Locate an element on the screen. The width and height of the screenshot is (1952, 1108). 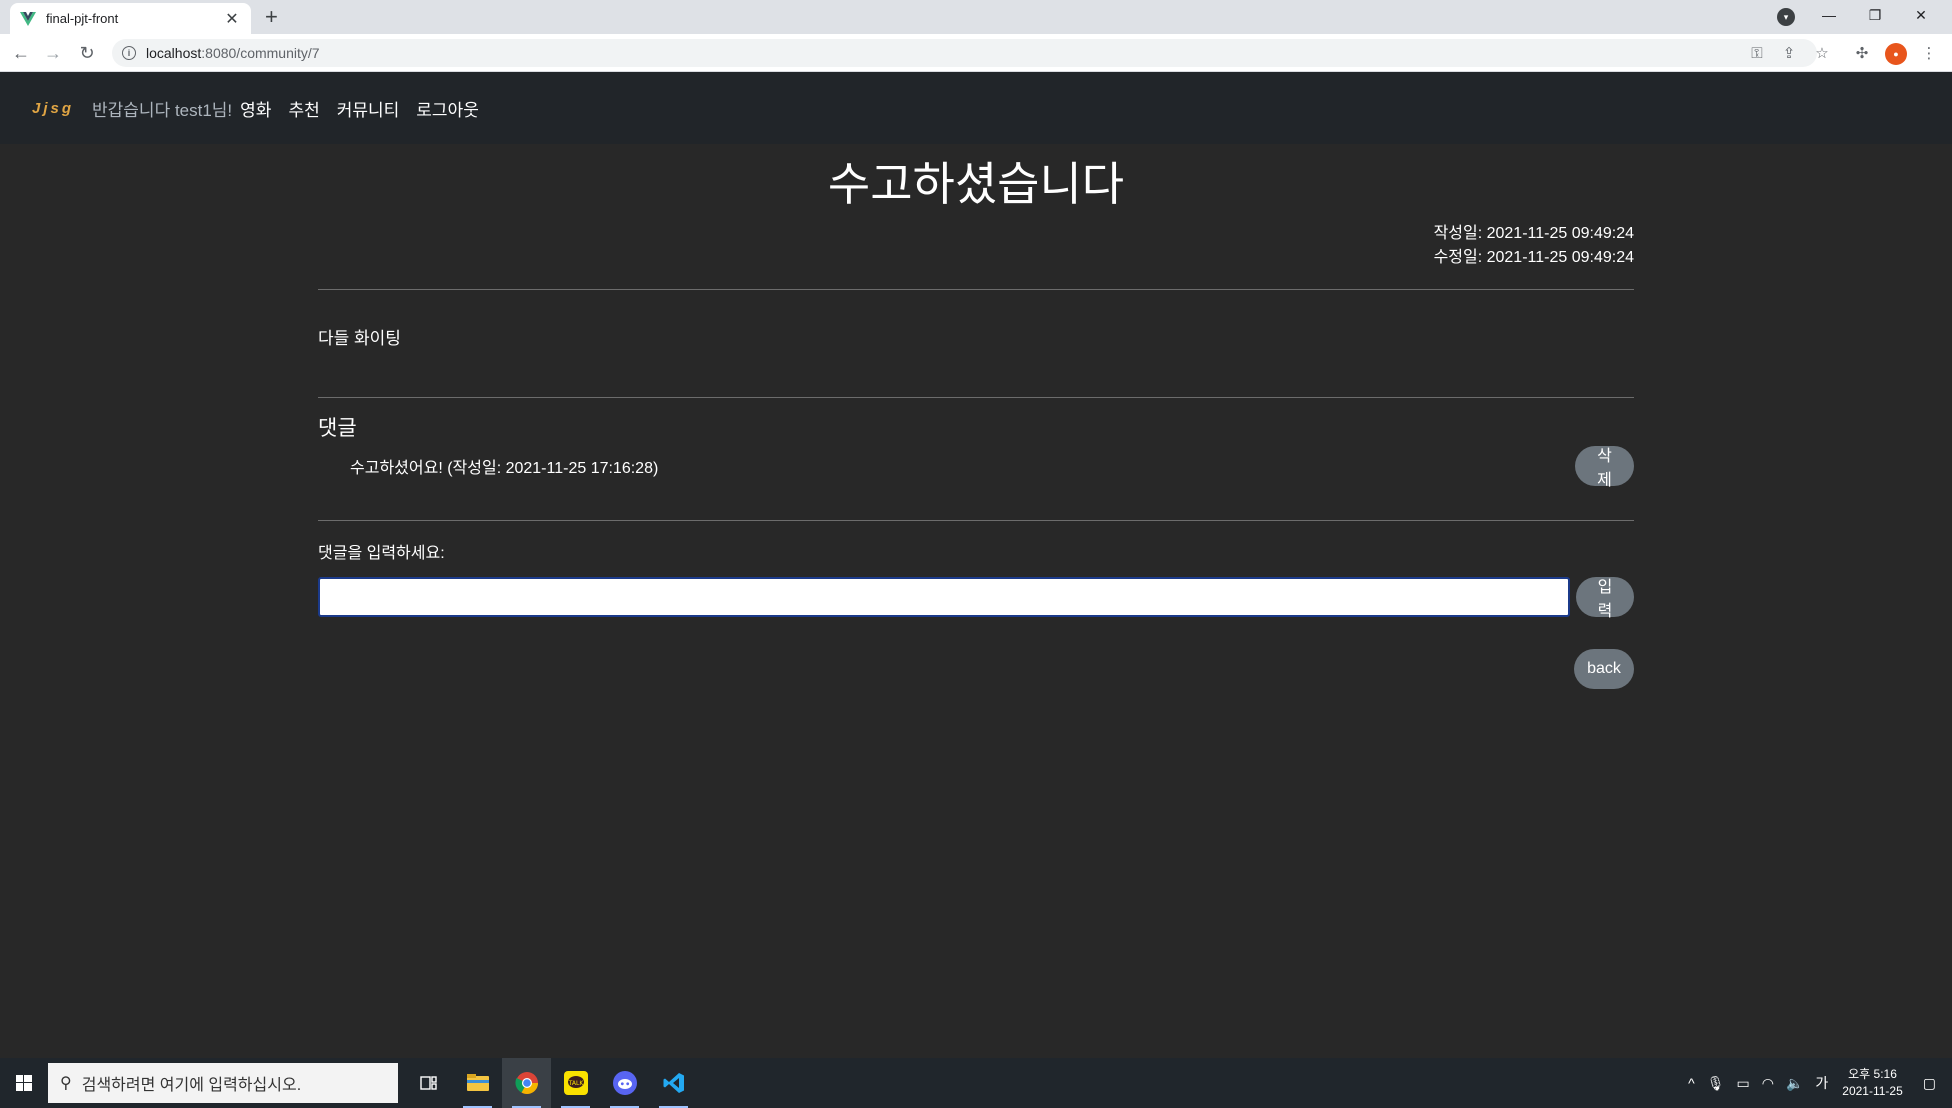
updated-date: 수정일: 2021-11-25 09:49:24 is located at coordinates (1533, 257).